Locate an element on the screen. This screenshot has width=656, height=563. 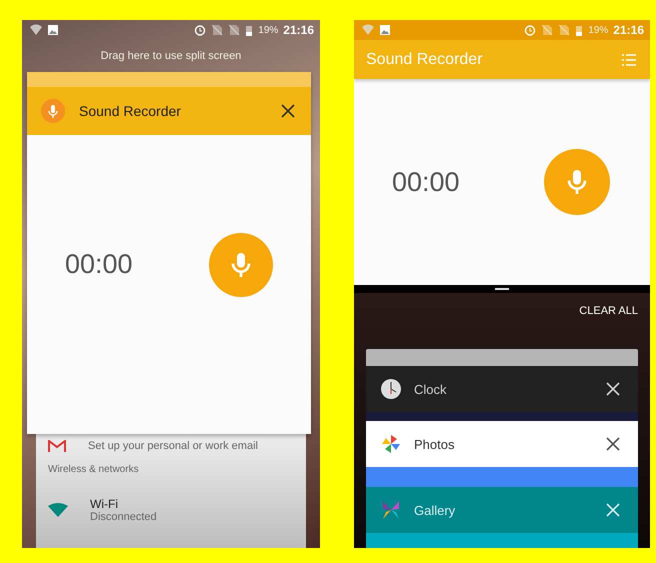
mail-icon is located at coordinates (57, 446).